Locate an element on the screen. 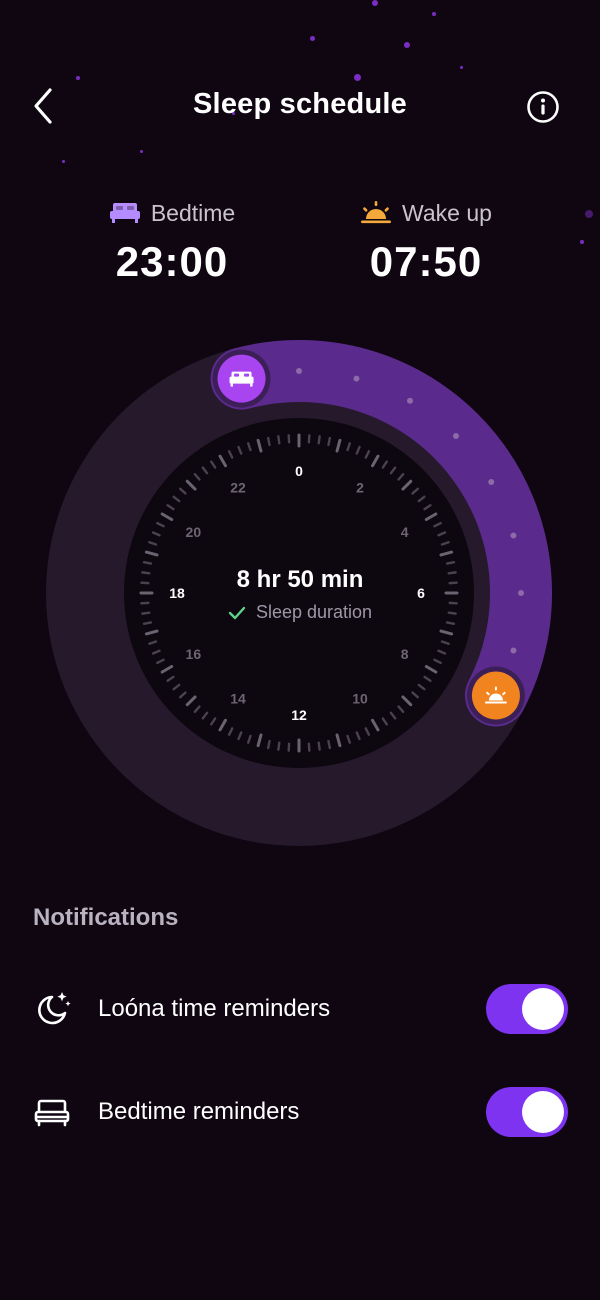 The height and width of the screenshot is (1300, 600). schedule-times: Bedtime 23:00 Wake up 07:50 is located at coordinates (300, 246).